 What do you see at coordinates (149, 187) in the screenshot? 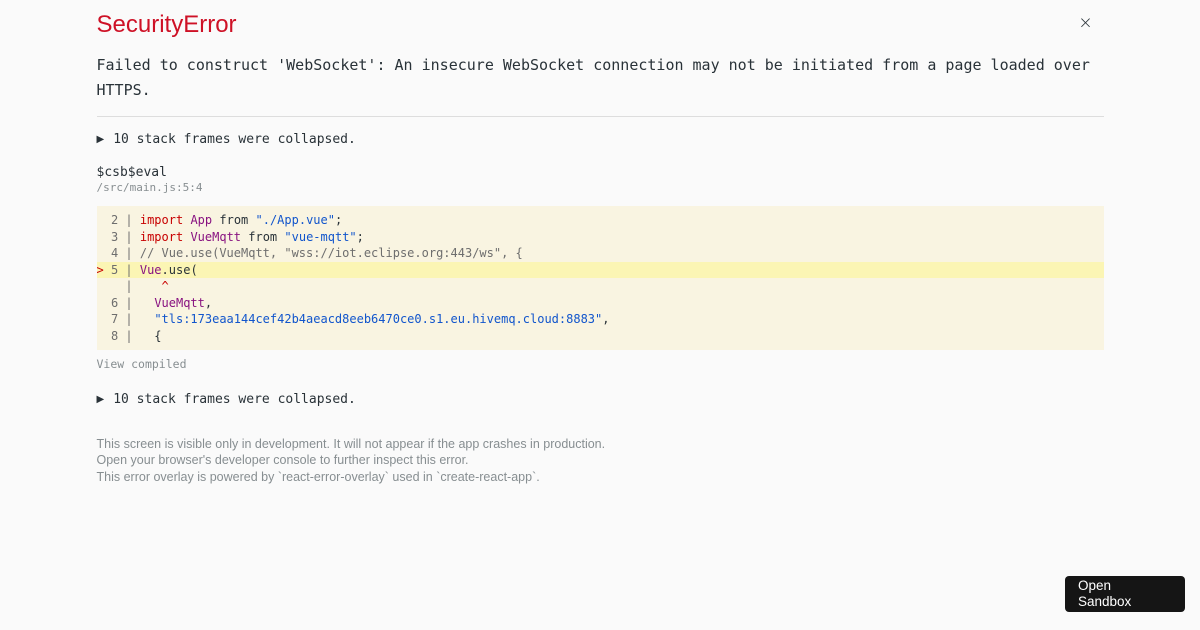
I see `stack-frame-location: /src/main.js:5:4` at bounding box center [149, 187].